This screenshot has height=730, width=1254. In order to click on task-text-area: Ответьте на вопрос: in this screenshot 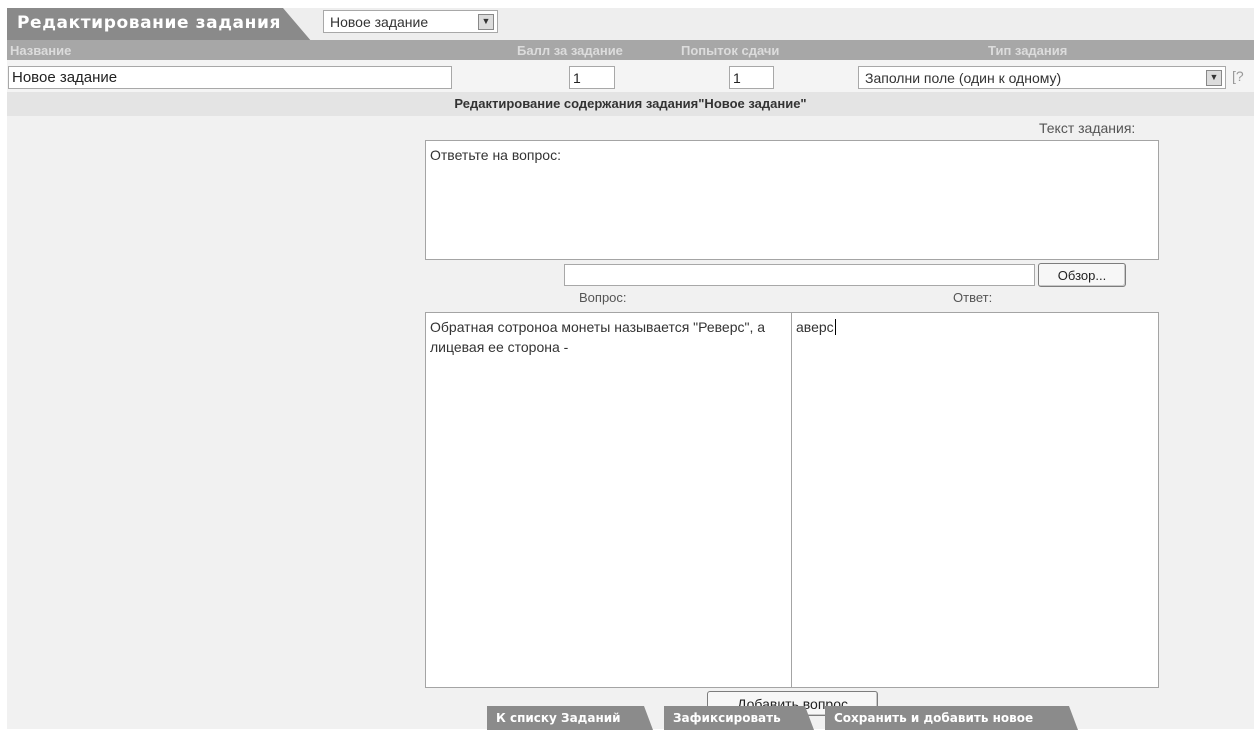, I will do `click(792, 200)`.